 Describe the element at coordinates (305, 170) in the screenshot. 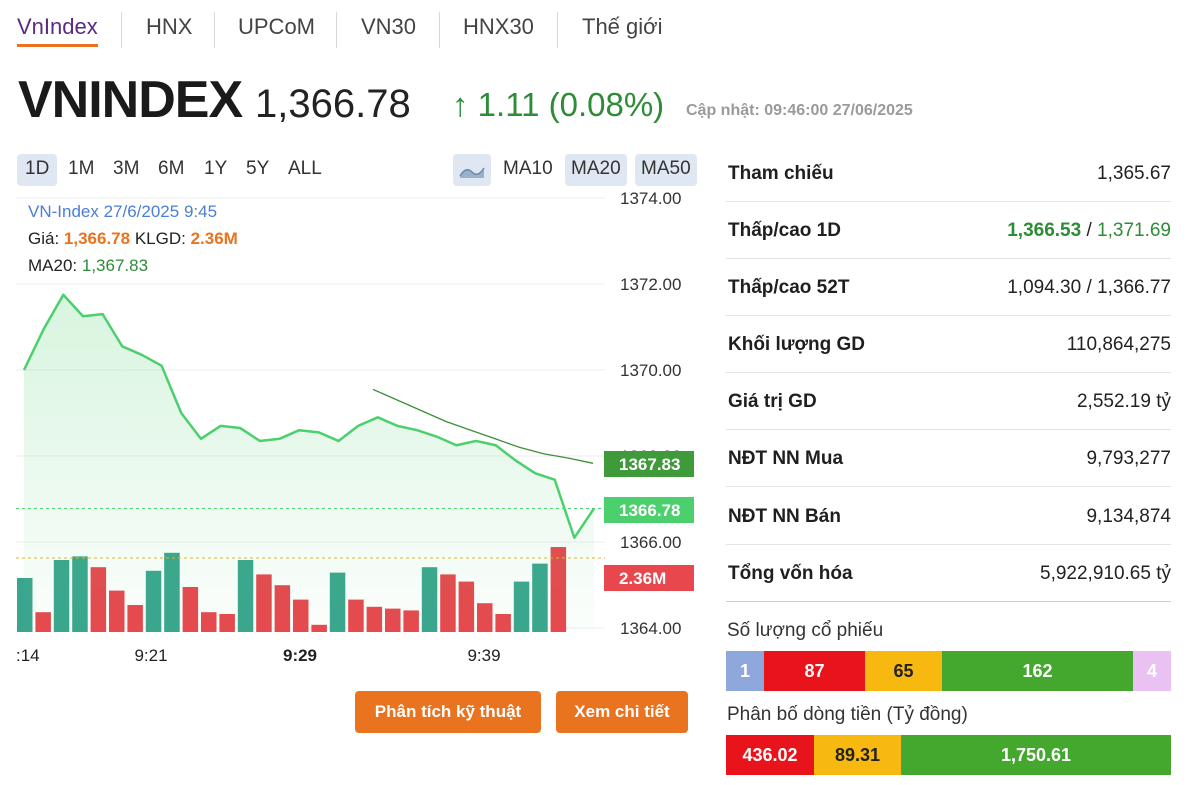

I see `range-all-button: ALL` at that location.